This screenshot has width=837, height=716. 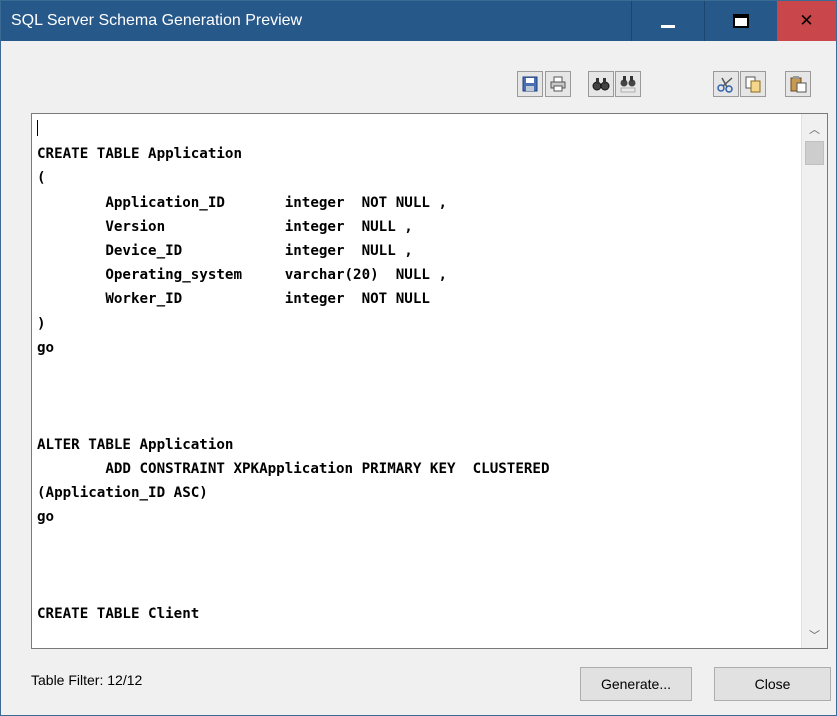 What do you see at coordinates (667, 26) in the screenshot?
I see `minimize-icon` at bounding box center [667, 26].